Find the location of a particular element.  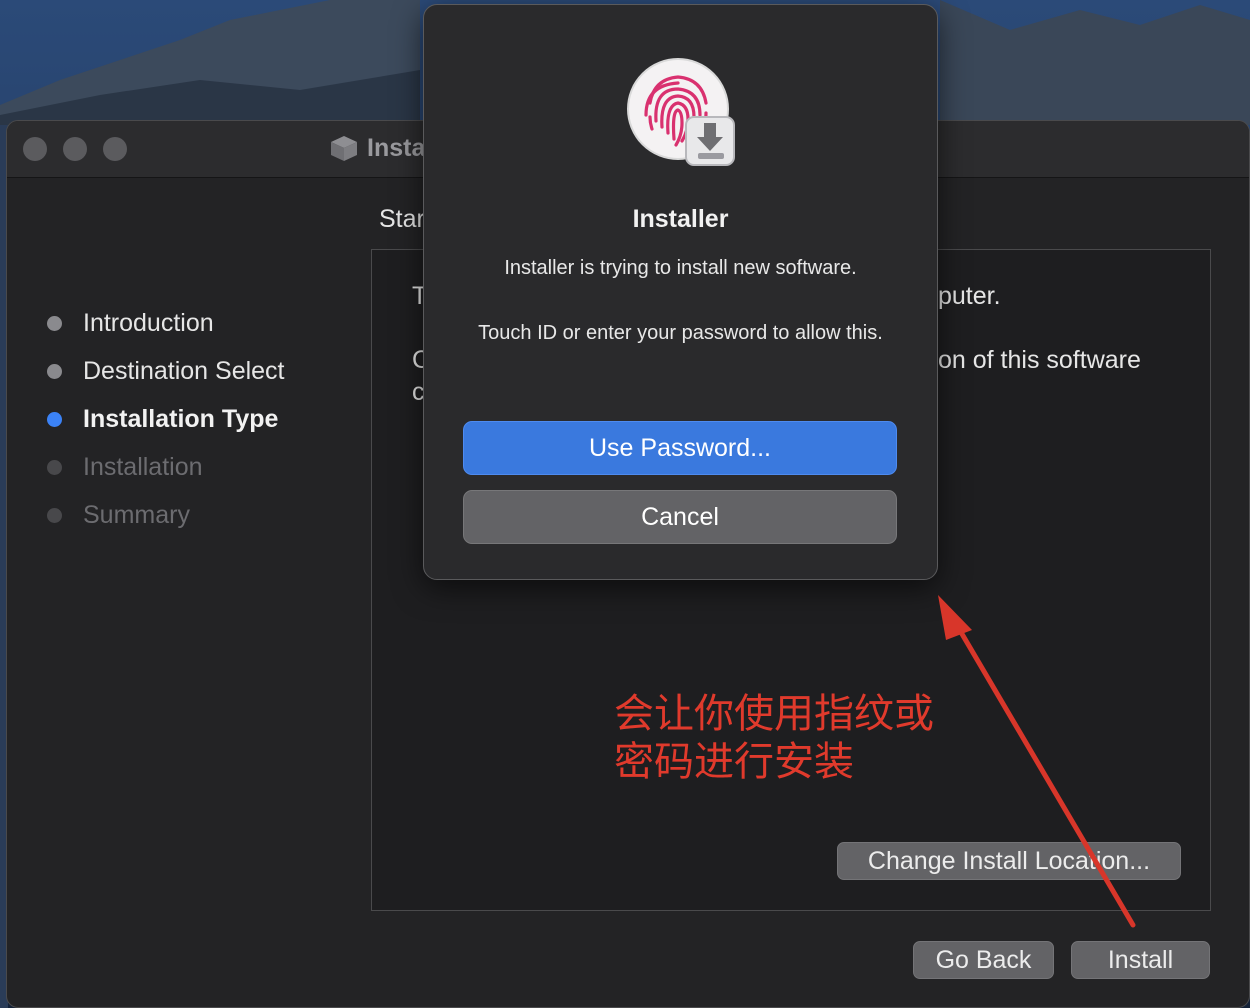

close-window-button is located at coordinates (35, 149).